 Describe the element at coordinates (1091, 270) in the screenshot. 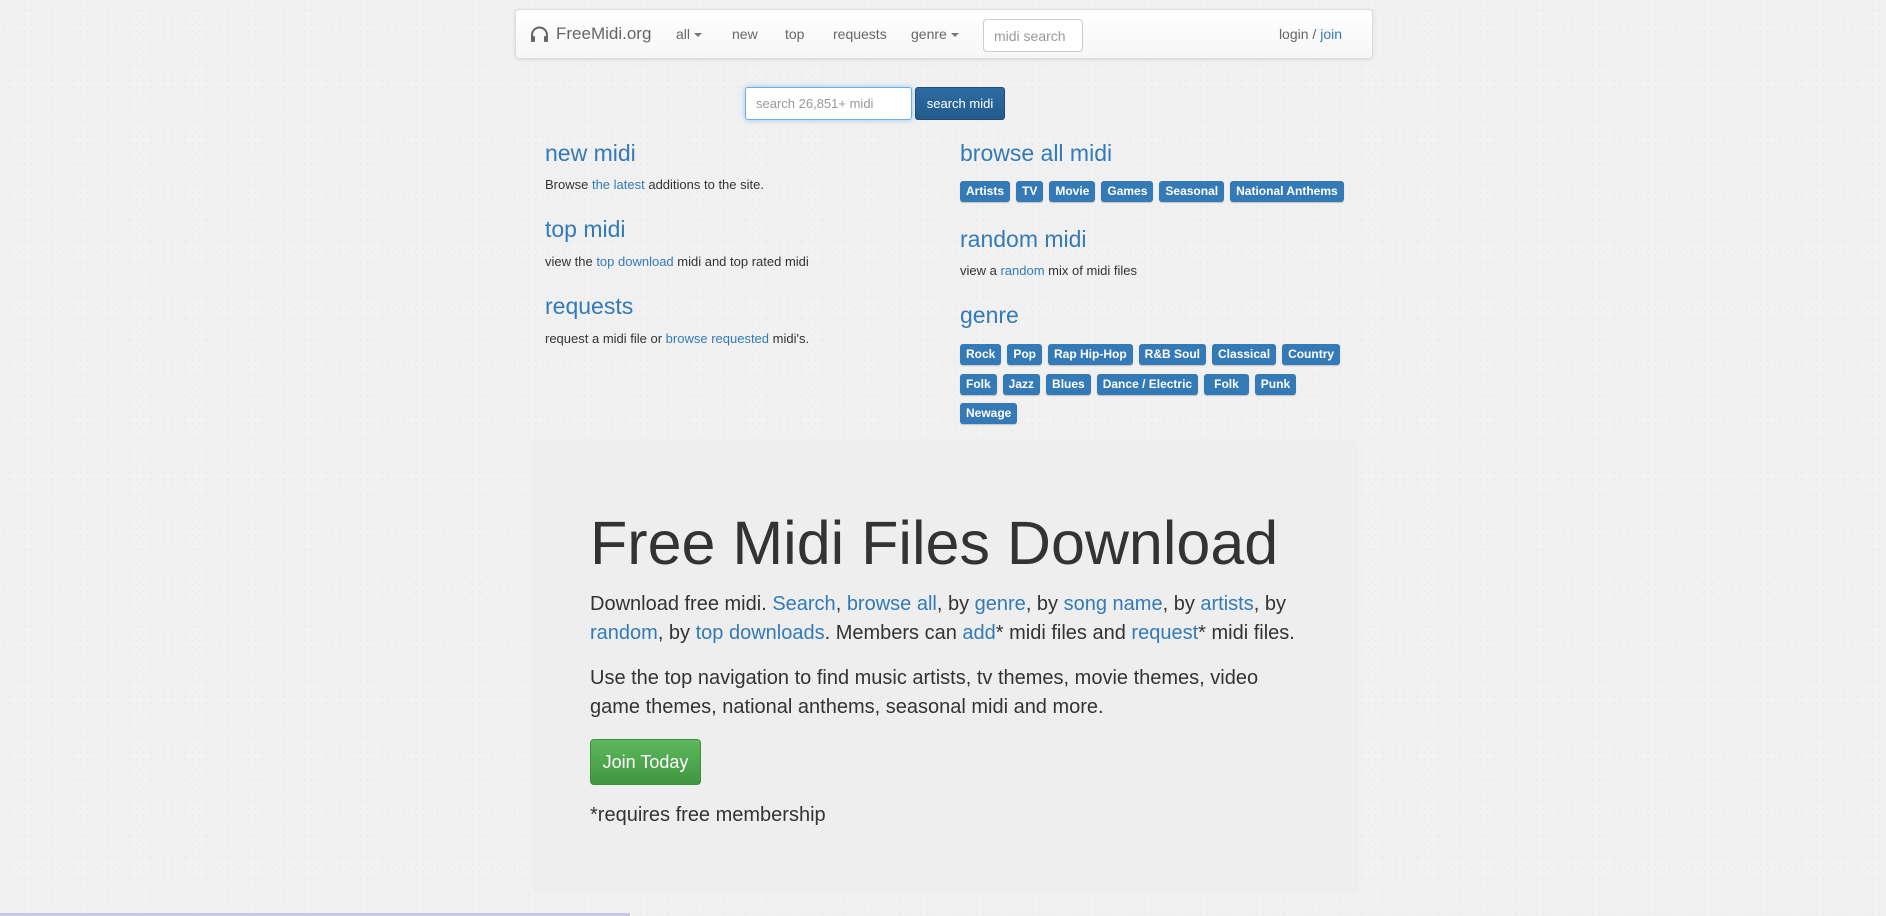

I see `random-text-post: mix of midi files` at that location.